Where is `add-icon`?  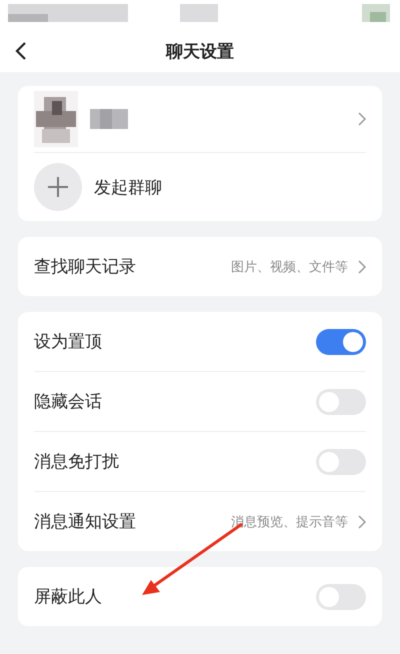
add-icon is located at coordinates (58, 187).